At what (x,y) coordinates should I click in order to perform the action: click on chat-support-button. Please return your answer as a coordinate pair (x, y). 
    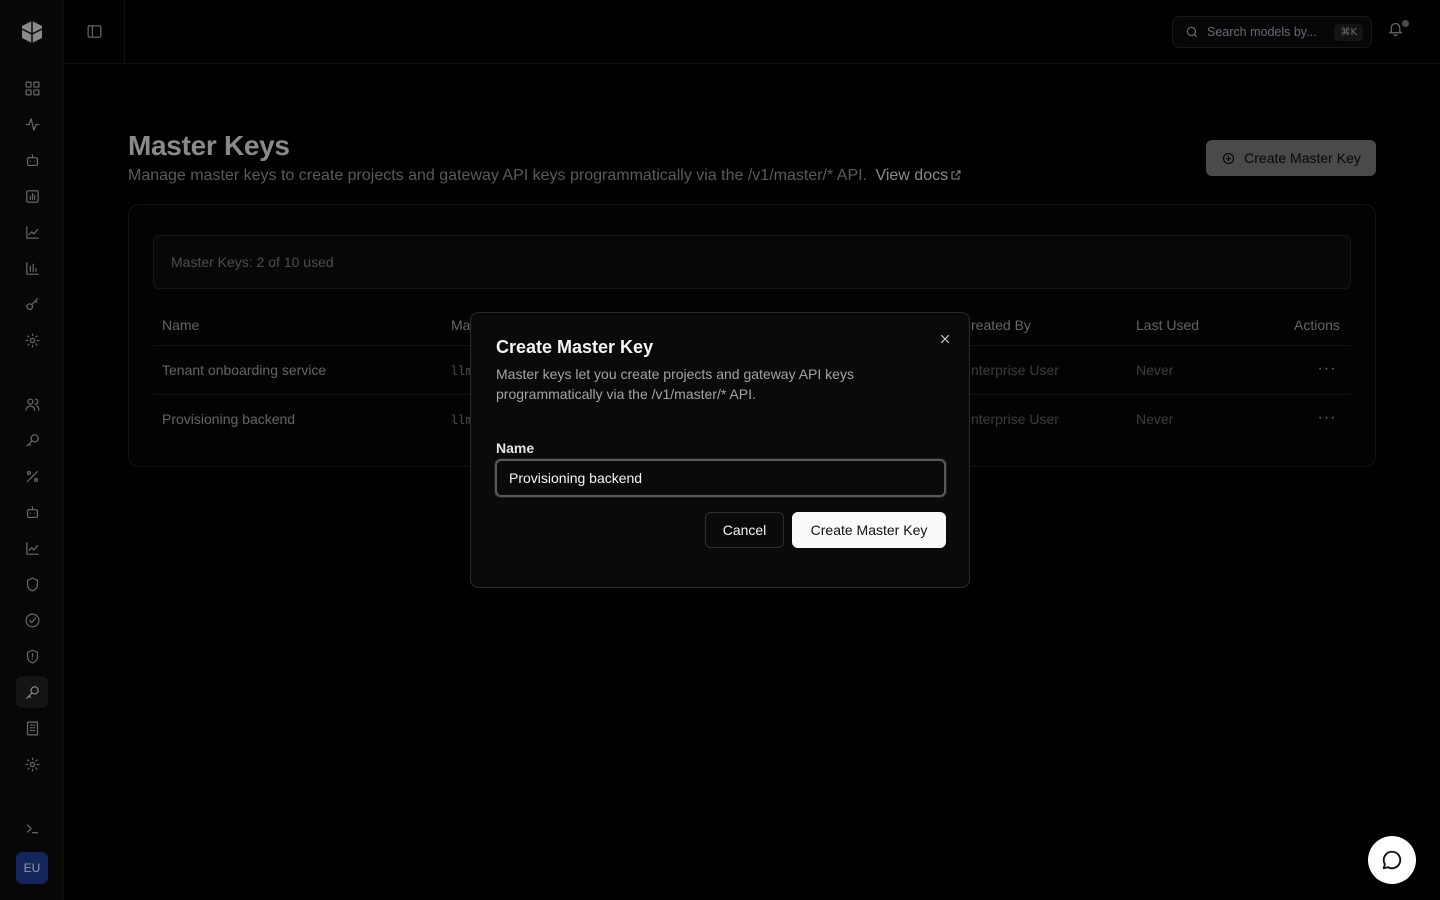
    Looking at the image, I should click on (1392, 860).